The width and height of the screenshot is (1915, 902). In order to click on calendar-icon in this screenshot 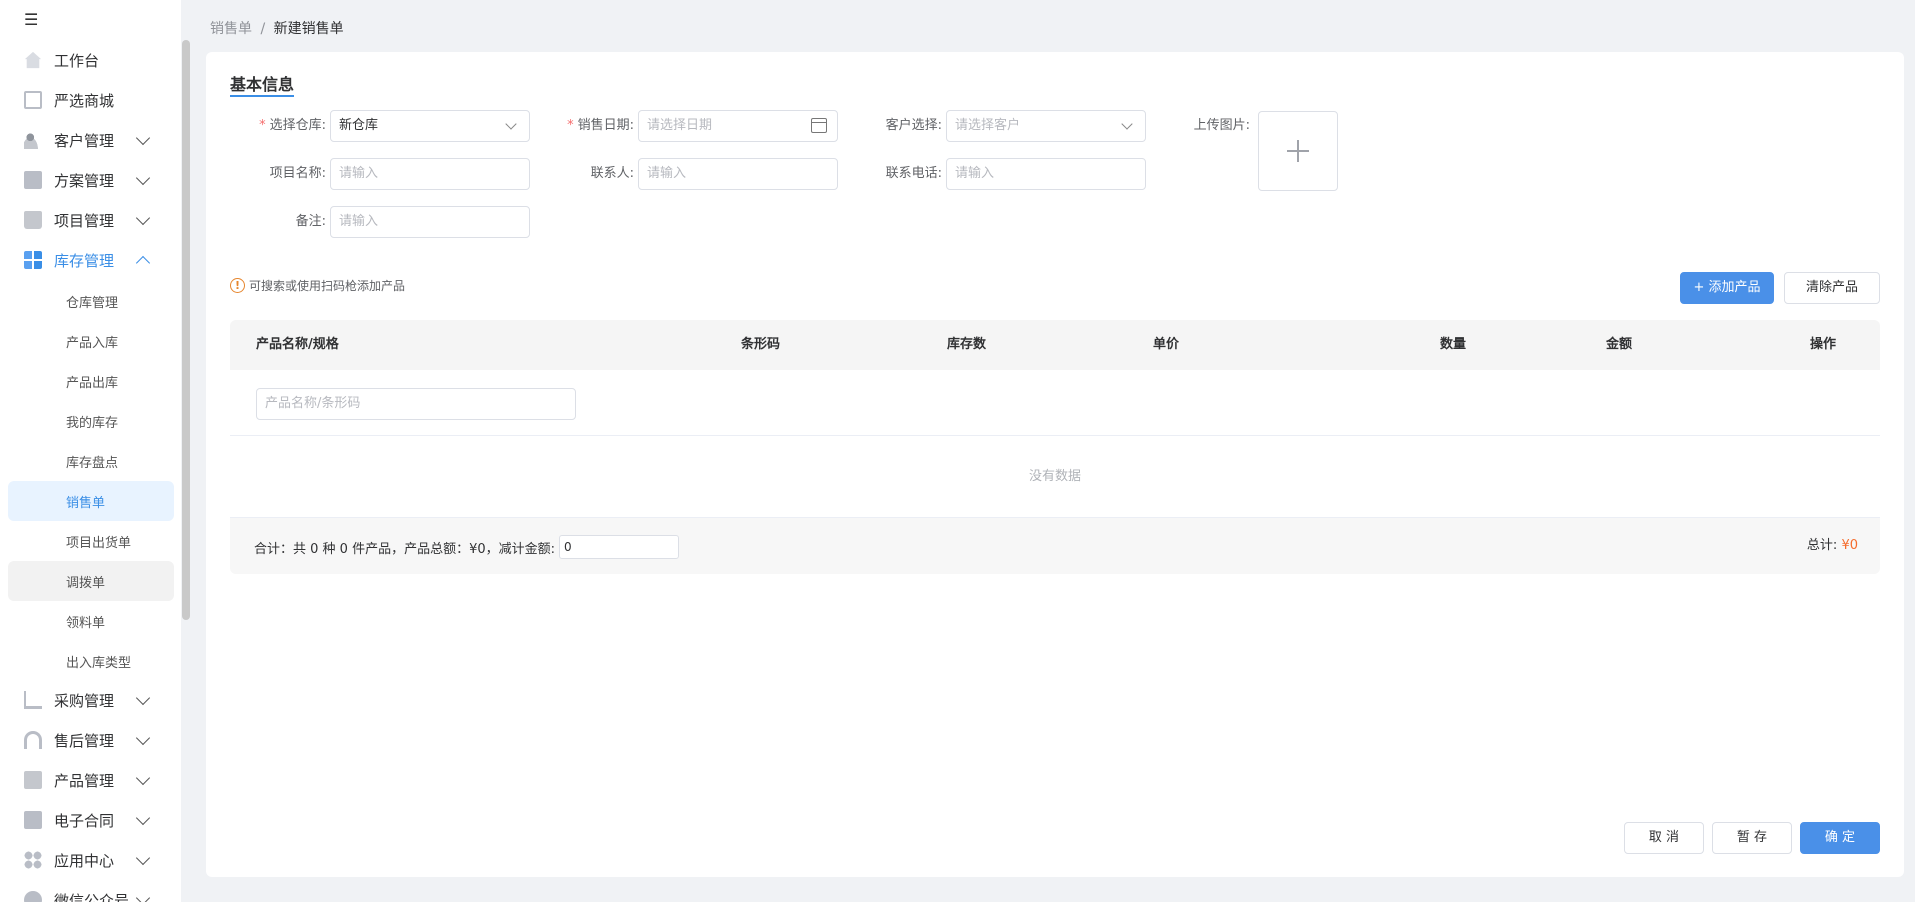, I will do `click(819, 125)`.